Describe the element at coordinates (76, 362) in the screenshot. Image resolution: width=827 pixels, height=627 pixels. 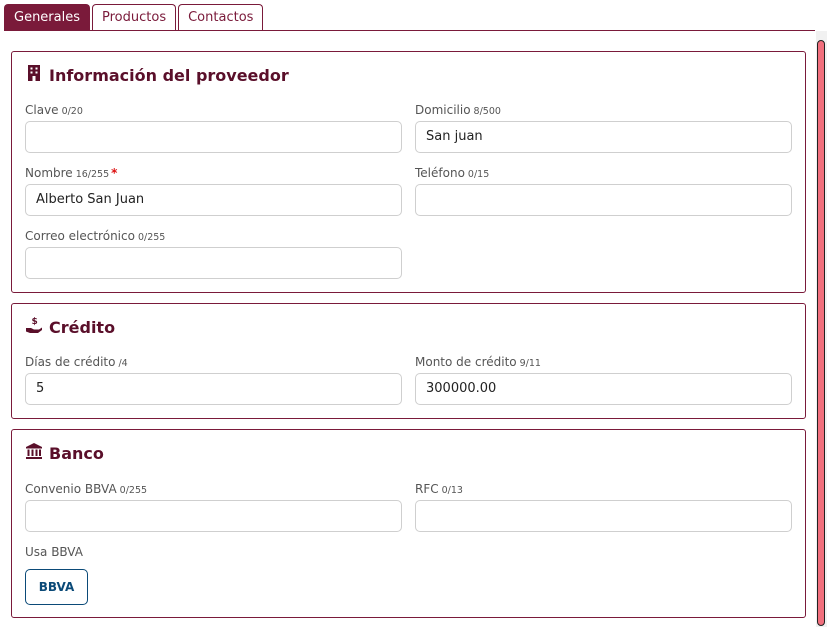
I see `dias-credito-label: Días de crédito/4` at that location.